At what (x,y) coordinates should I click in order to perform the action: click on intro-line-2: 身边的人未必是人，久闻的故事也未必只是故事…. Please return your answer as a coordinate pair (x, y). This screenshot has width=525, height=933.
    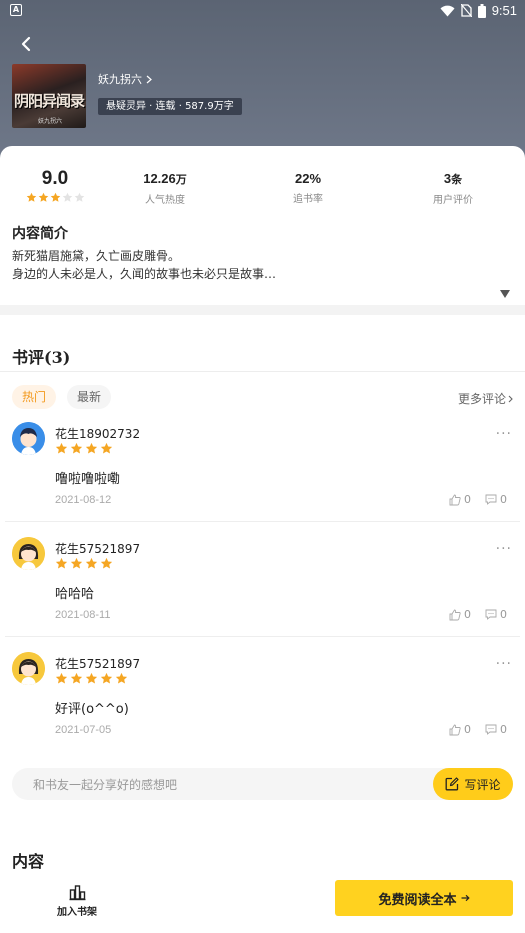
    Looking at the image, I should click on (144, 274).